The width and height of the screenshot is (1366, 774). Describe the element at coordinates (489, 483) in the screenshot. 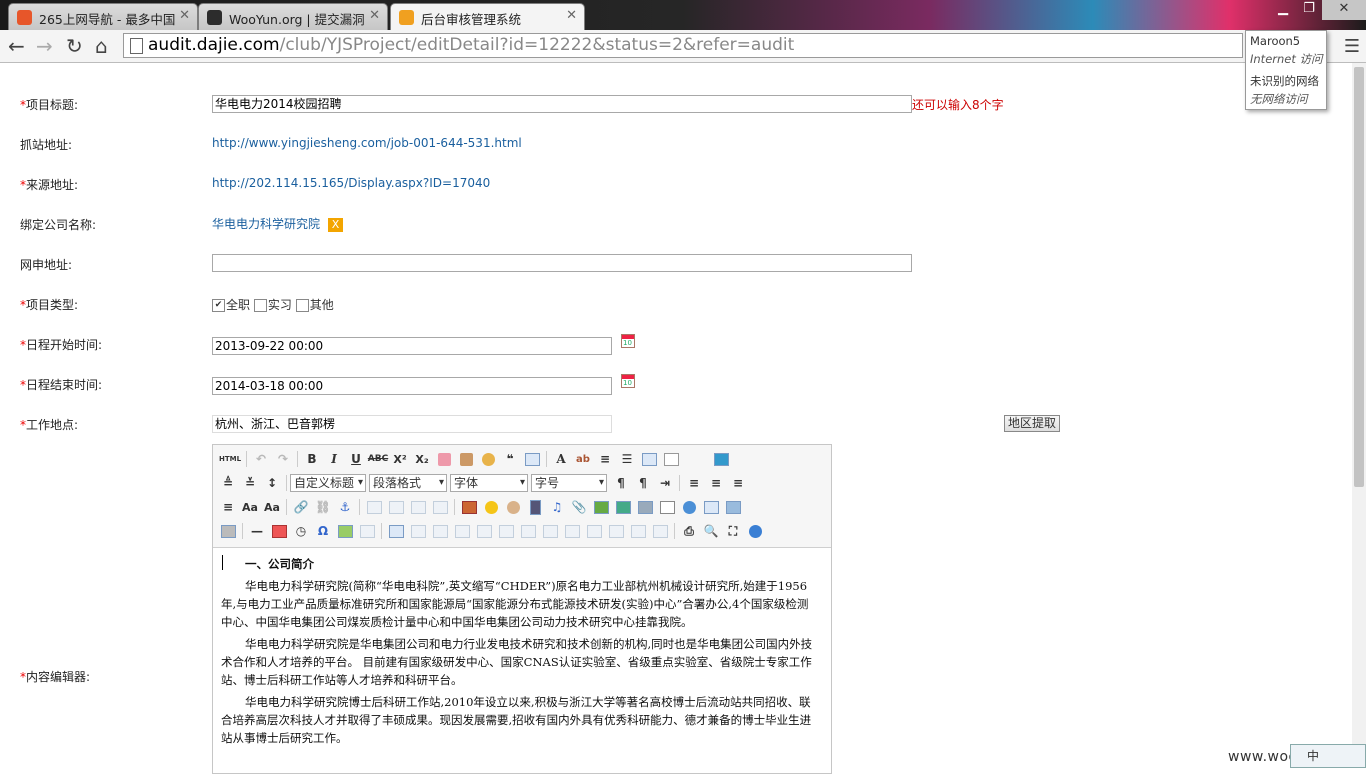

I see `font-family-select: 字体` at that location.